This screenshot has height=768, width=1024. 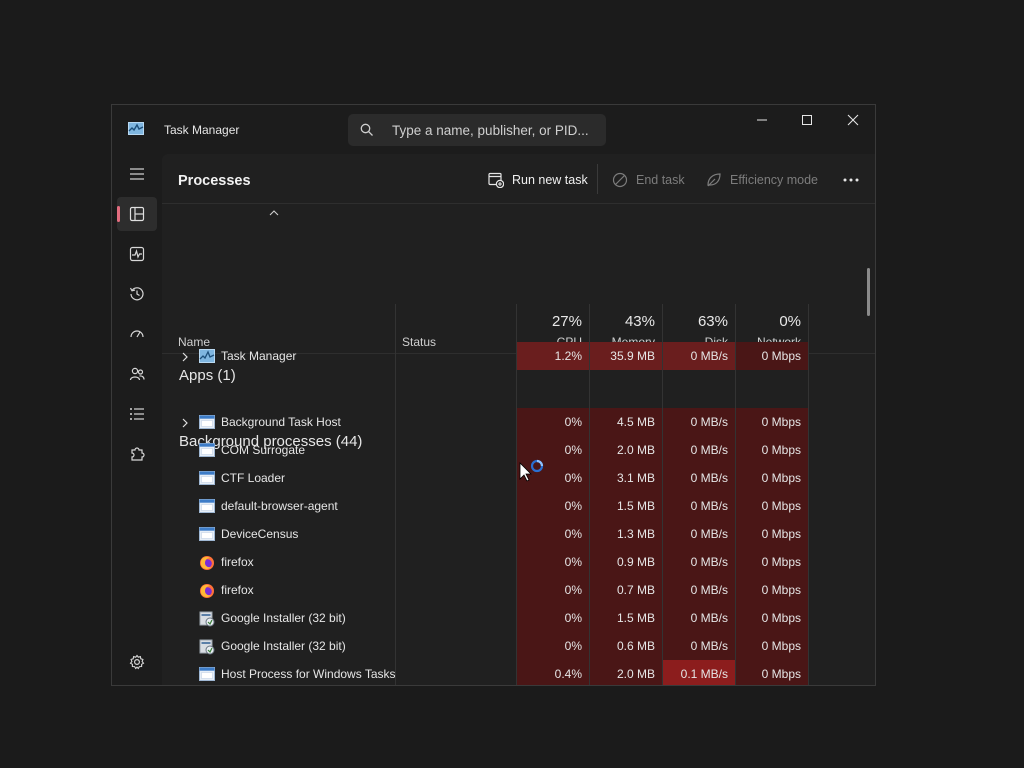 I want to click on process-name: Task Manager, so click(x=259, y=356).